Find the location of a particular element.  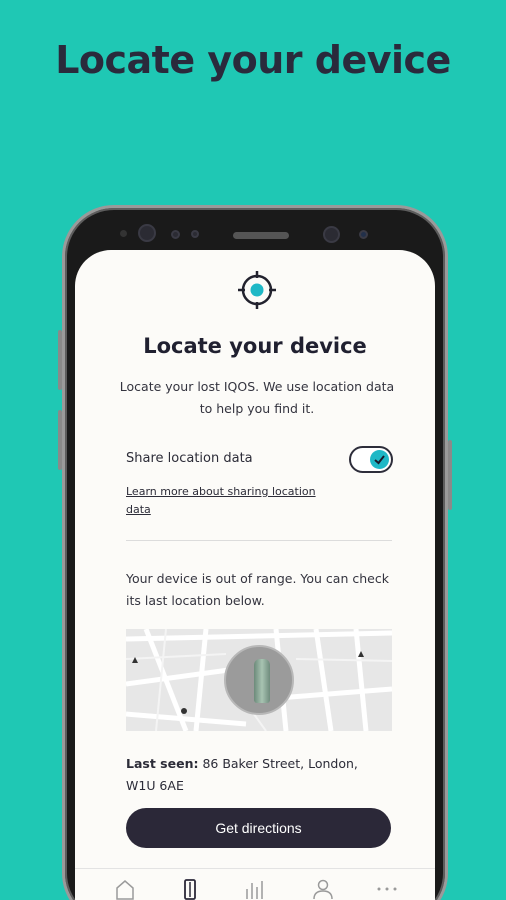

iris-scanner is located at coordinates (331, 234).